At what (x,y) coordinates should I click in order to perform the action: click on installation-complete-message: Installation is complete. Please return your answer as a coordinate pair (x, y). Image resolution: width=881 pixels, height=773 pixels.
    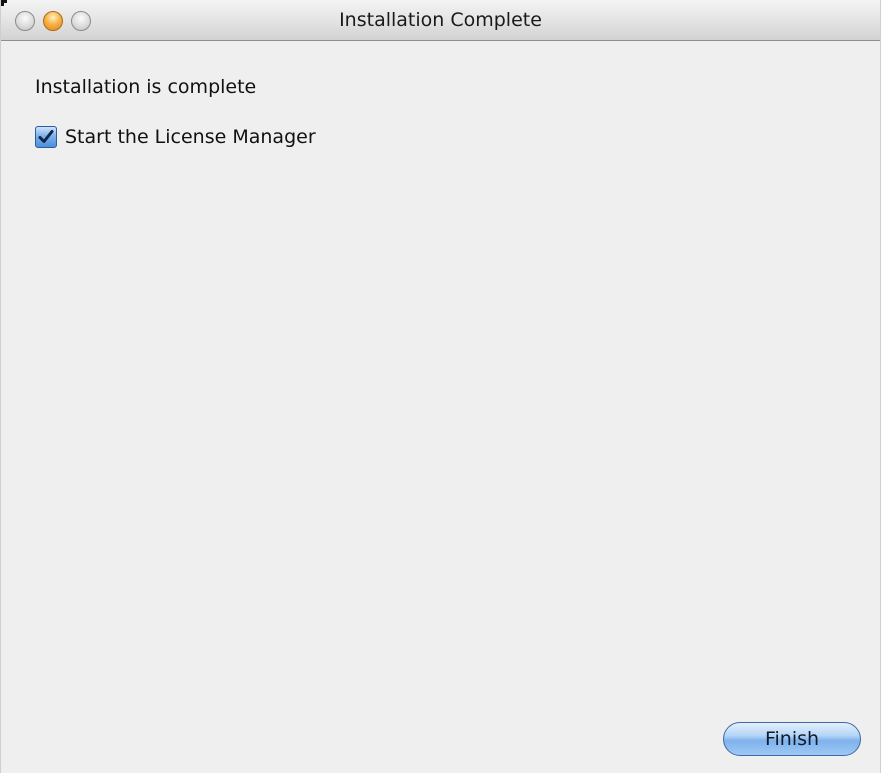
    Looking at the image, I should click on (146, 87).